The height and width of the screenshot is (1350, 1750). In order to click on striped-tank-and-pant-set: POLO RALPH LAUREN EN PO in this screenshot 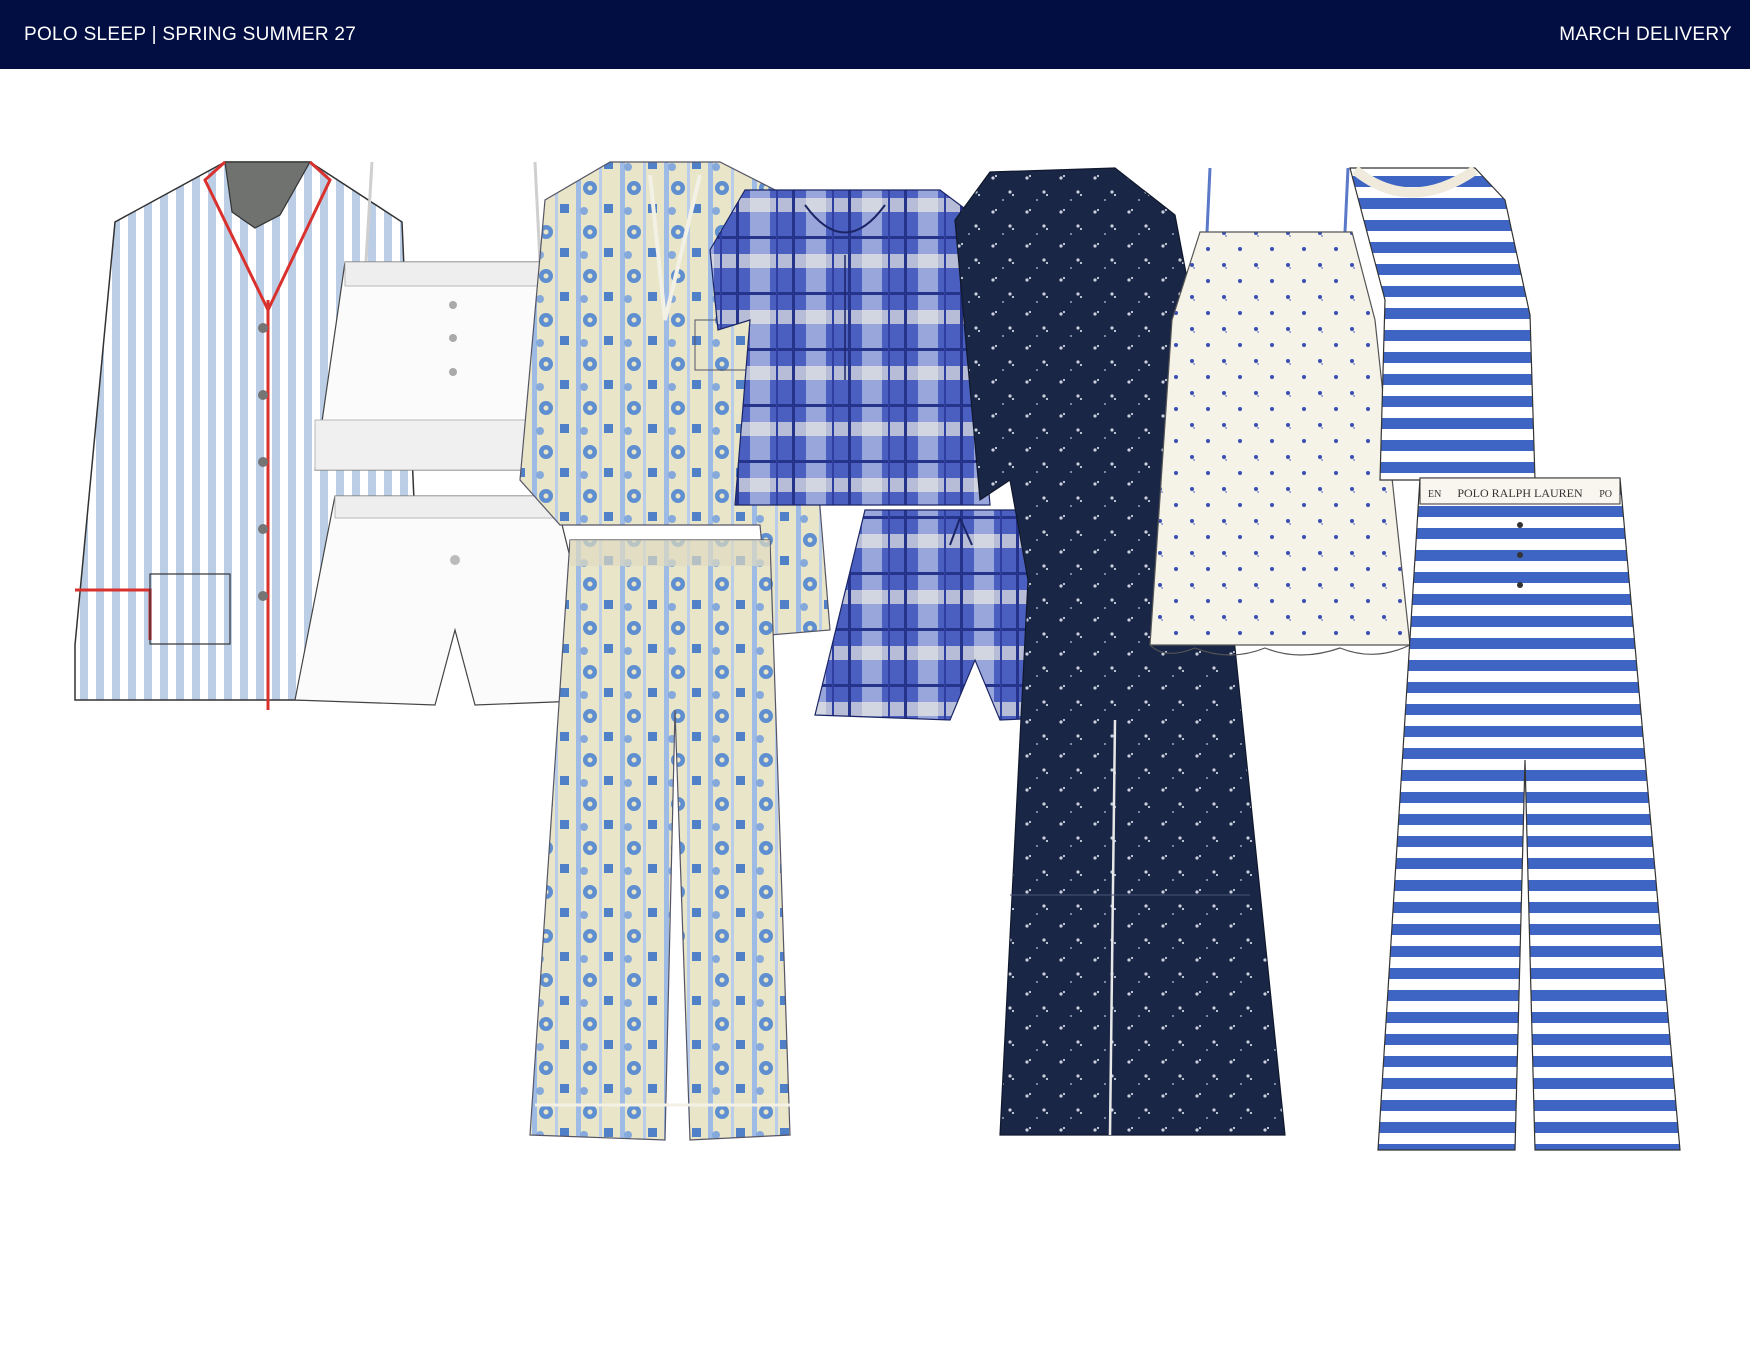, I will do `click(1515, 658)`.